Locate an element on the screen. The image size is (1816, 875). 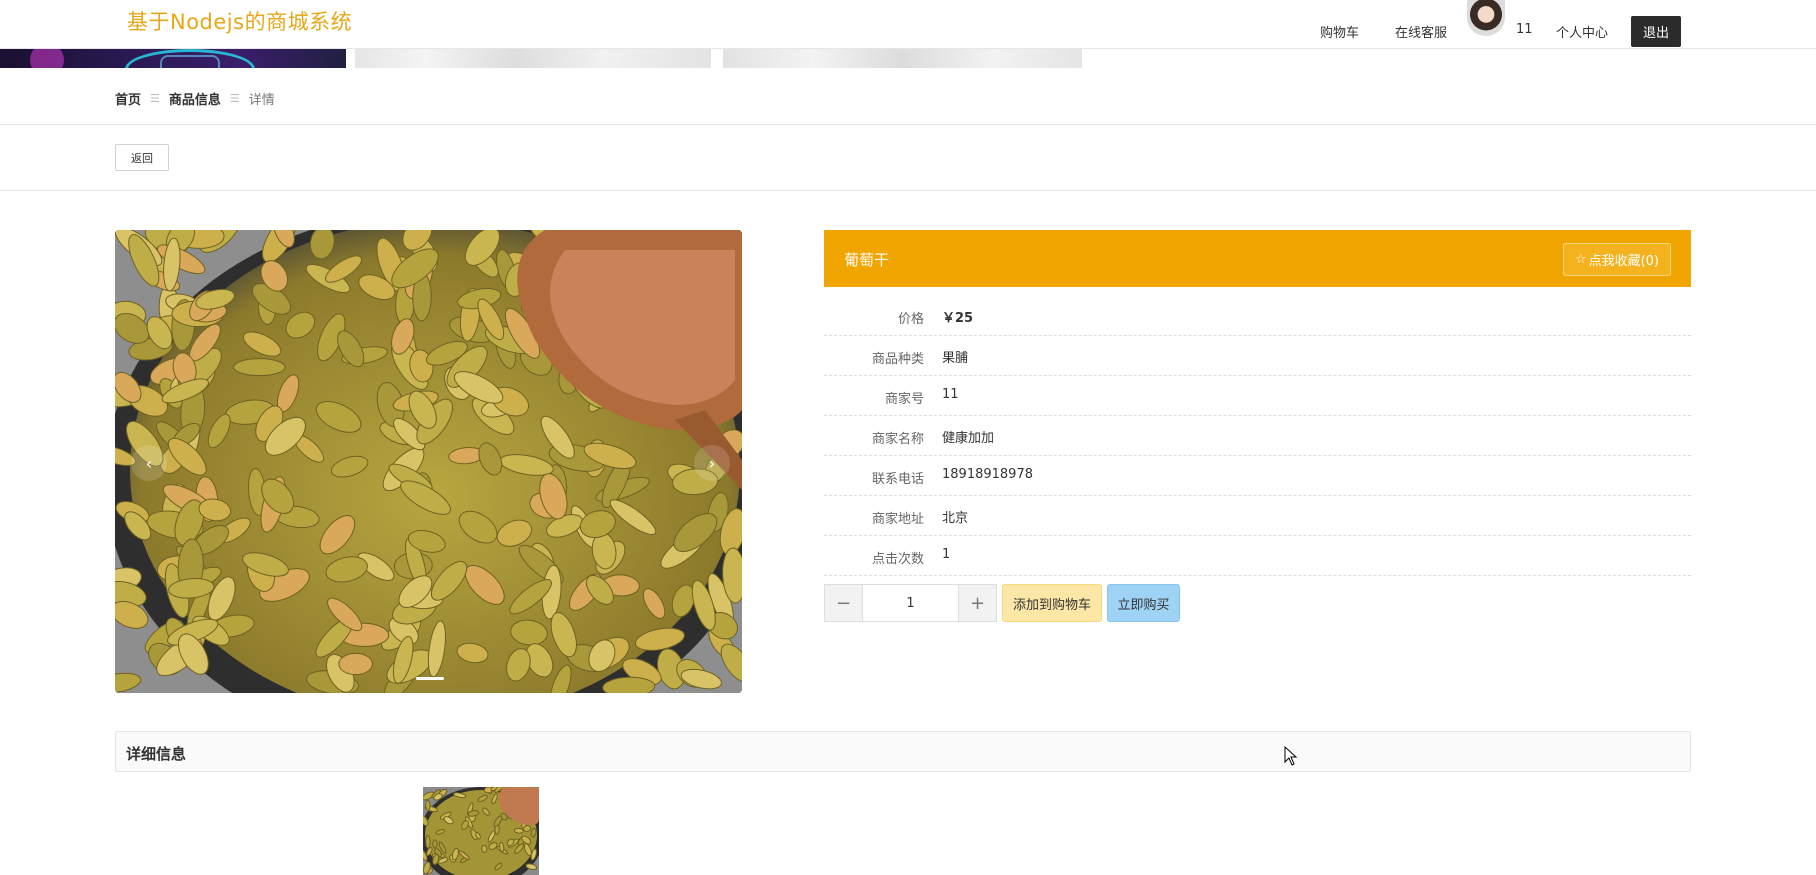
info-key: 价格 is located at coordinates (910, 319).